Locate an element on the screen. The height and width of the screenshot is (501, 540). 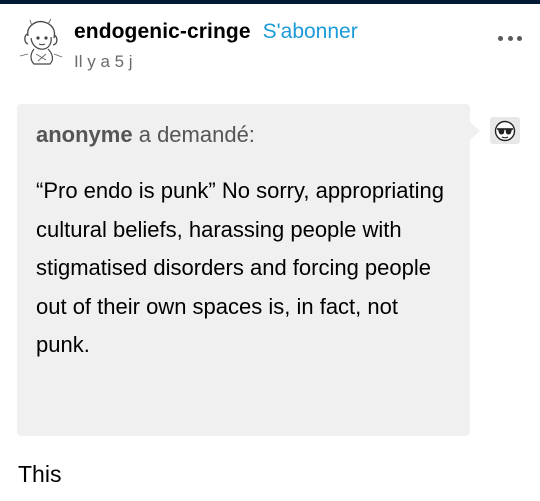
post-header: endogenic-cringe S'abonner is located at coordinates (216, 32).